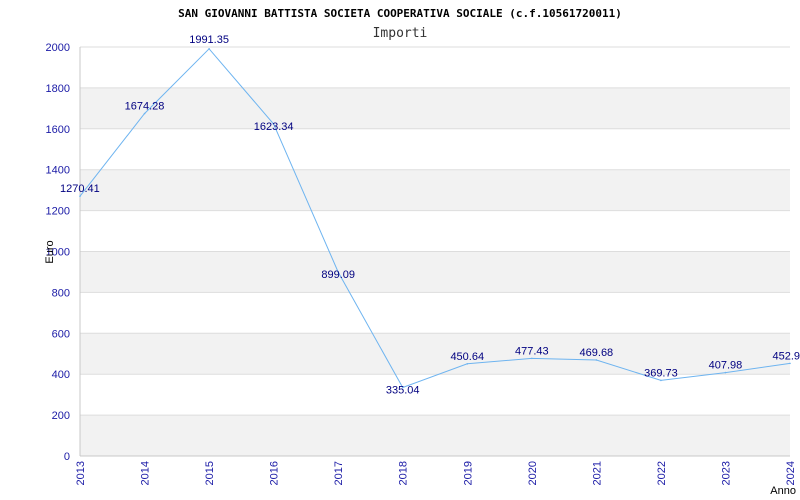  Describe the element at coordinates (467, 357) in the screenshot. I see `data-label: 450.64` at that location.